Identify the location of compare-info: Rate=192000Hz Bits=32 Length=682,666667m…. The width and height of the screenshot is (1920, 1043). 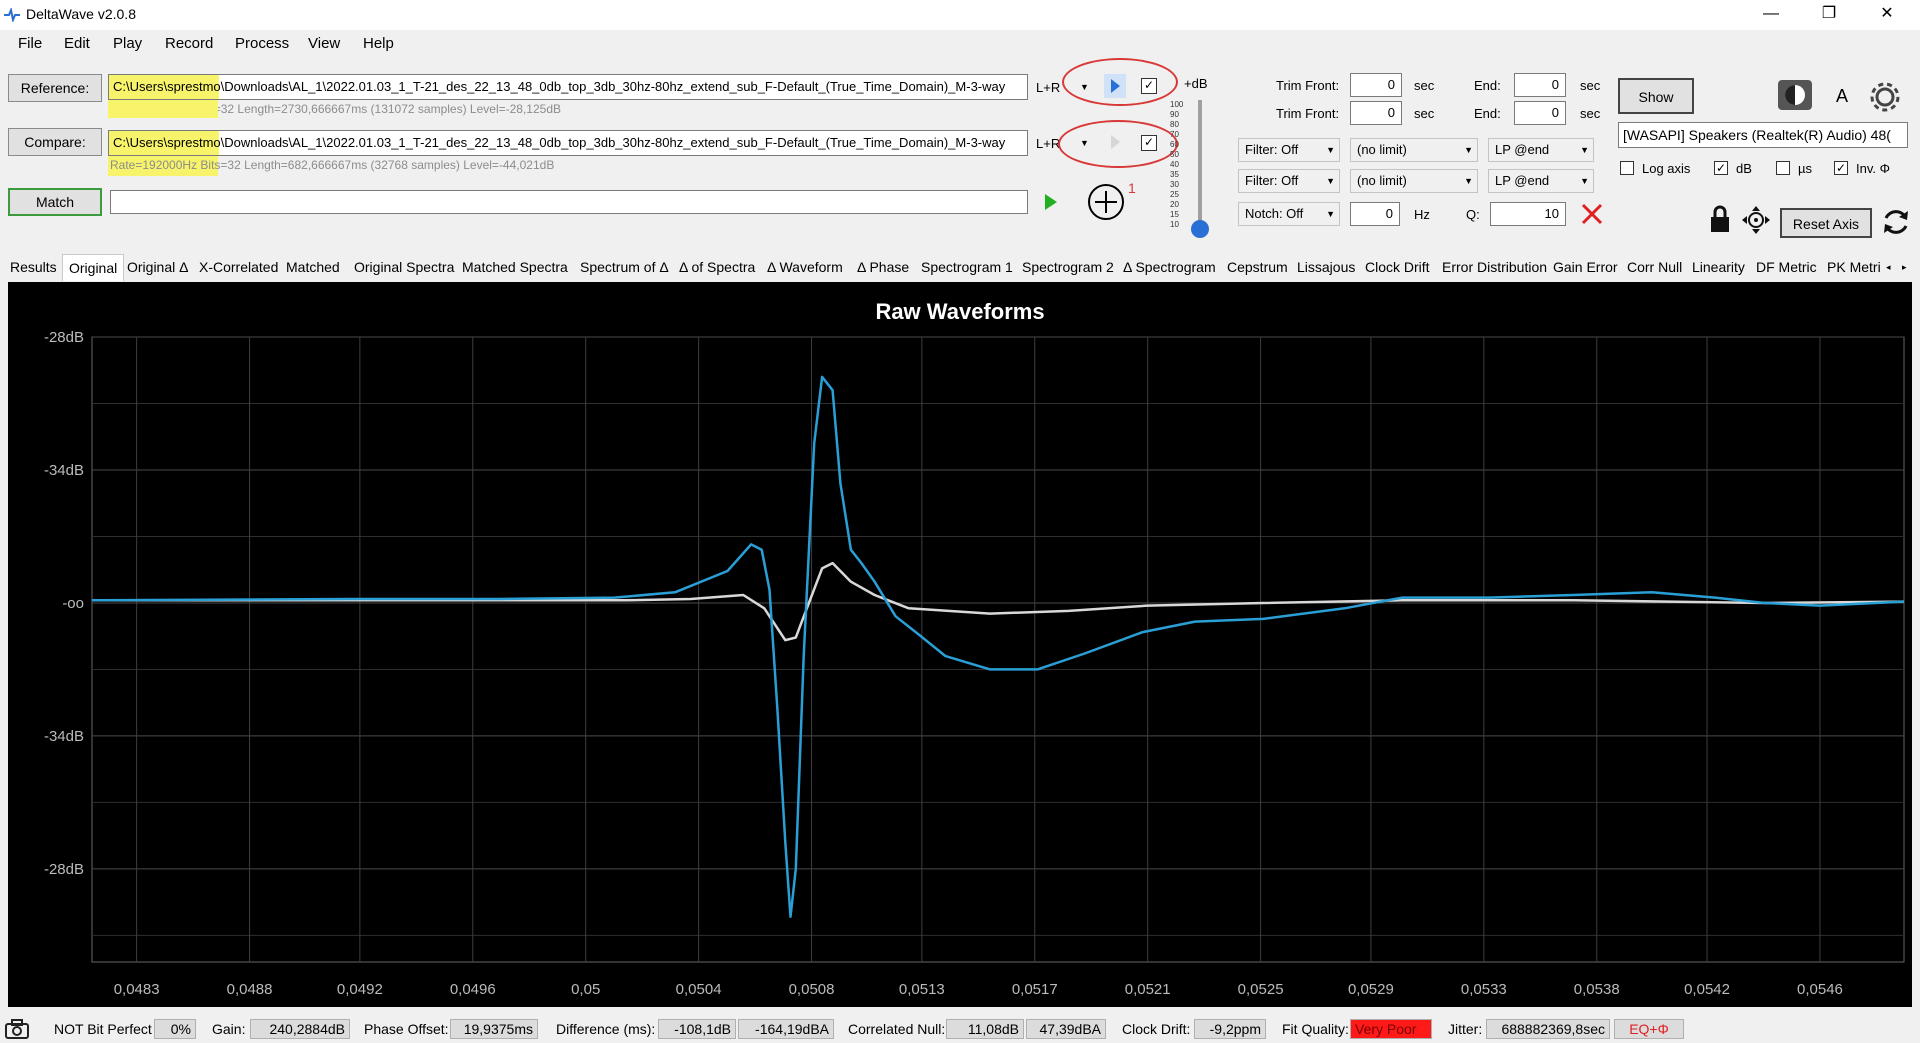
(332, 165).